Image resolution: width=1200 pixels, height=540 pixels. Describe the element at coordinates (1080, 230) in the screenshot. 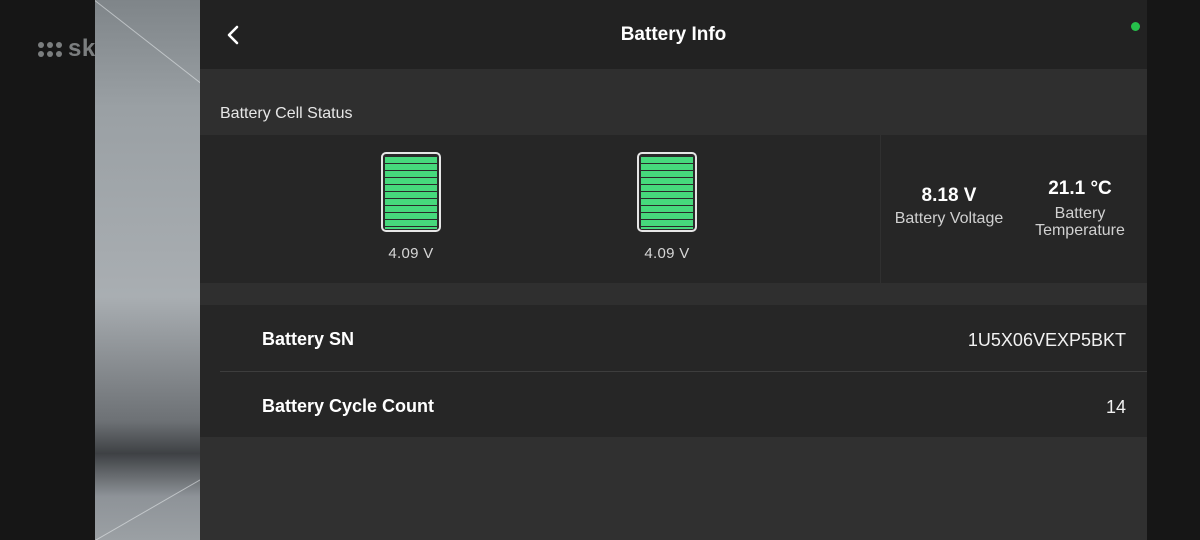

I see `battery-temperature-label-line2: Temperature` at that location.